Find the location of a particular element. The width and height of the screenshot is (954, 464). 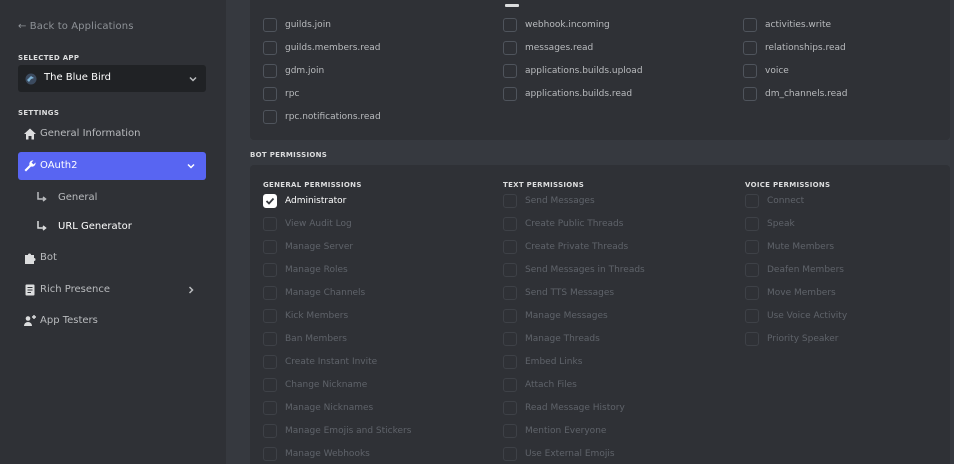

sidebar-subitem-url-generator: URL Generator is located at coordinates (121, 227).